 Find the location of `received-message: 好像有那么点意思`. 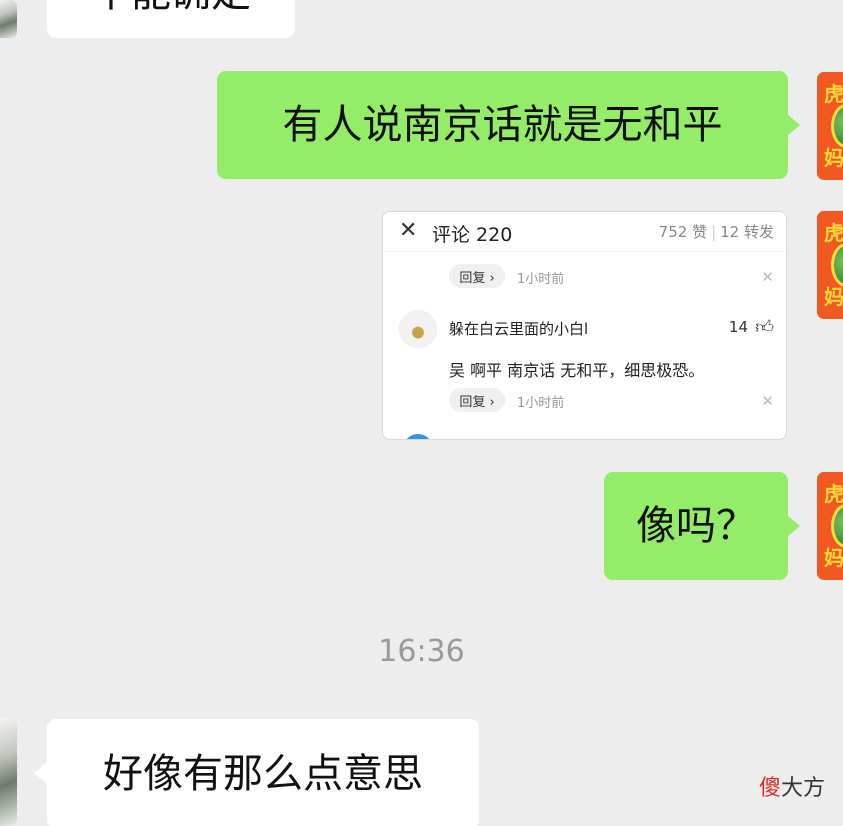

received-message: 好像有那么点意思 is located at coordinates (263, 772).